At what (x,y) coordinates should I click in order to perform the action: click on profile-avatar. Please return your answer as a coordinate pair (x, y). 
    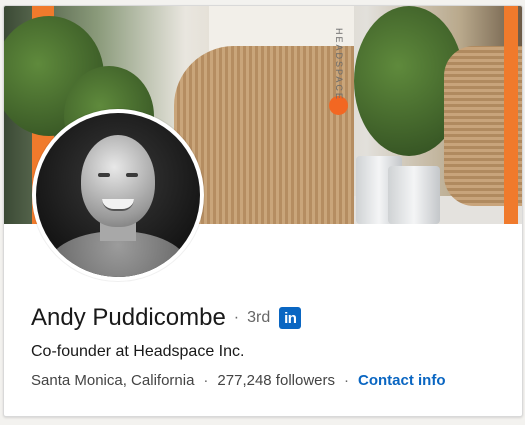
    Looking at the image, I should click on (118, 195).